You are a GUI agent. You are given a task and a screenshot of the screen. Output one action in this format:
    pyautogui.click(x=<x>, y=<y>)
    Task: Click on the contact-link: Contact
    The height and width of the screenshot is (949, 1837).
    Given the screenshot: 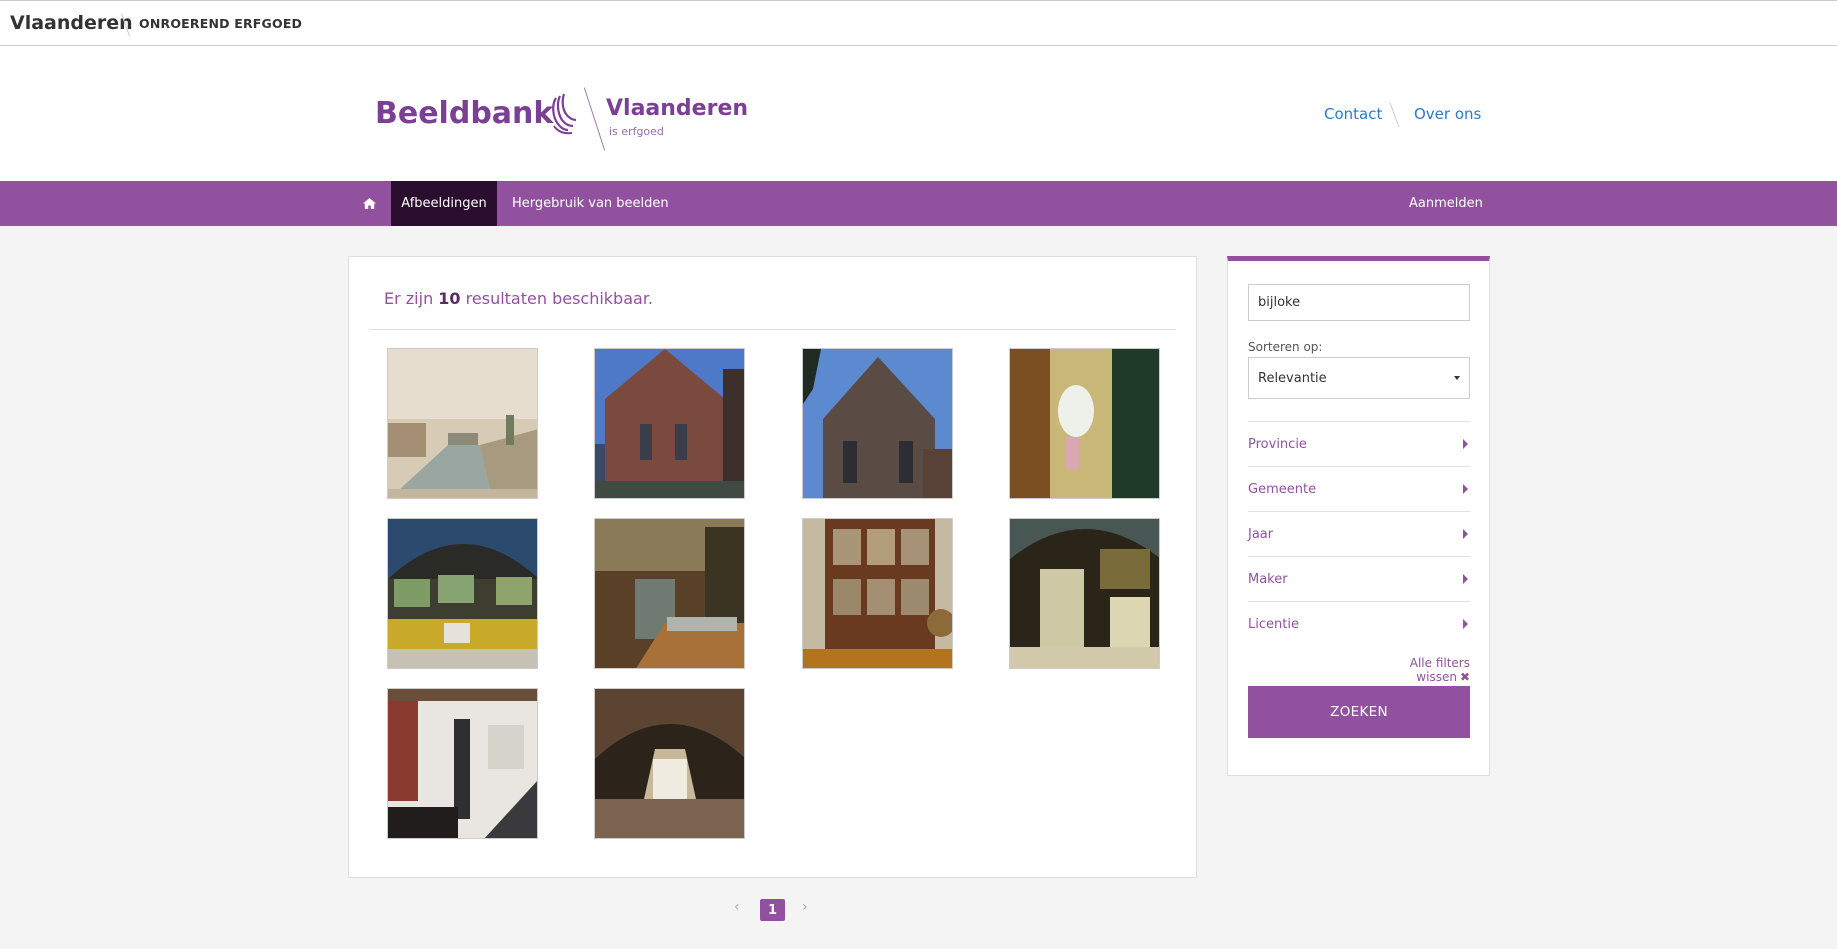 What is the action you would take?
    pyautogui.click(x=1353, y=114)
    